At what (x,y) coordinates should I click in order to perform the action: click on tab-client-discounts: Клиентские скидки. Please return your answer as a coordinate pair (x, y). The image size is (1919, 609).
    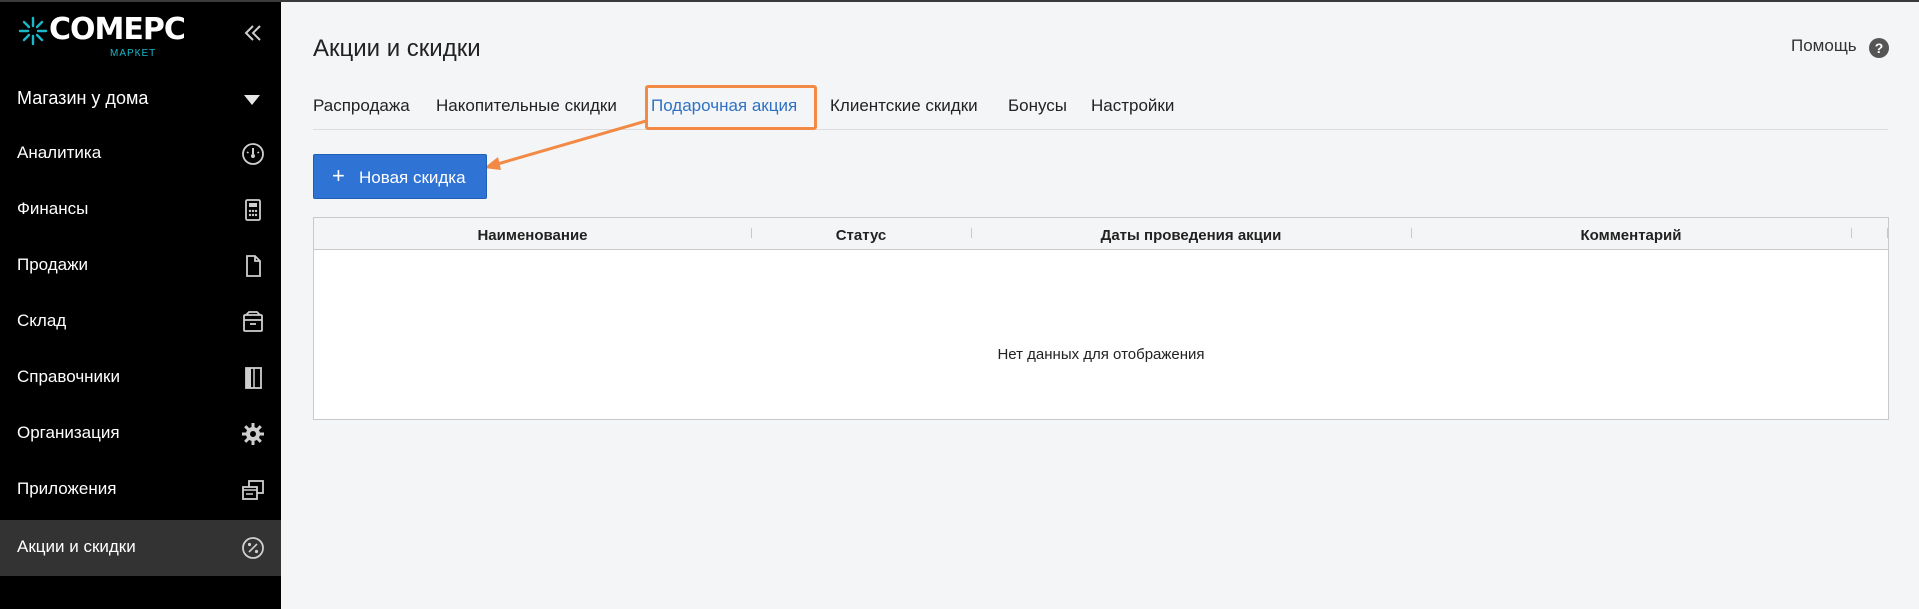
    Looking at the image, I should click on (904, 106).